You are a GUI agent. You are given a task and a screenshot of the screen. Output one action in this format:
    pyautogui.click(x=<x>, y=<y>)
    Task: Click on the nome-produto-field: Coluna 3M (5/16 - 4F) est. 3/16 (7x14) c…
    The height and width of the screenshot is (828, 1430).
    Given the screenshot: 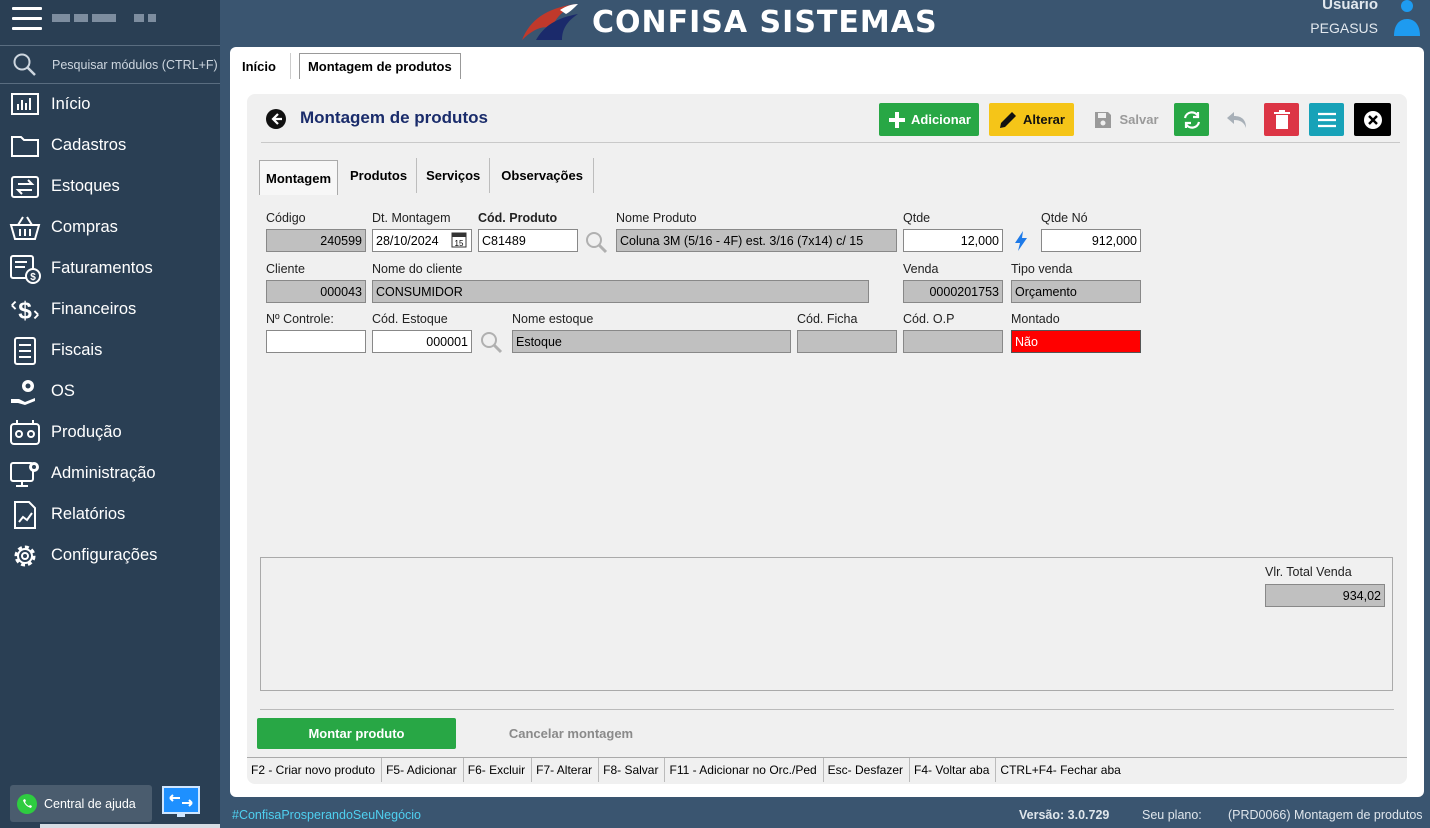 What is the action you would take?
    pyautogui.click(x=756, y=240)
    